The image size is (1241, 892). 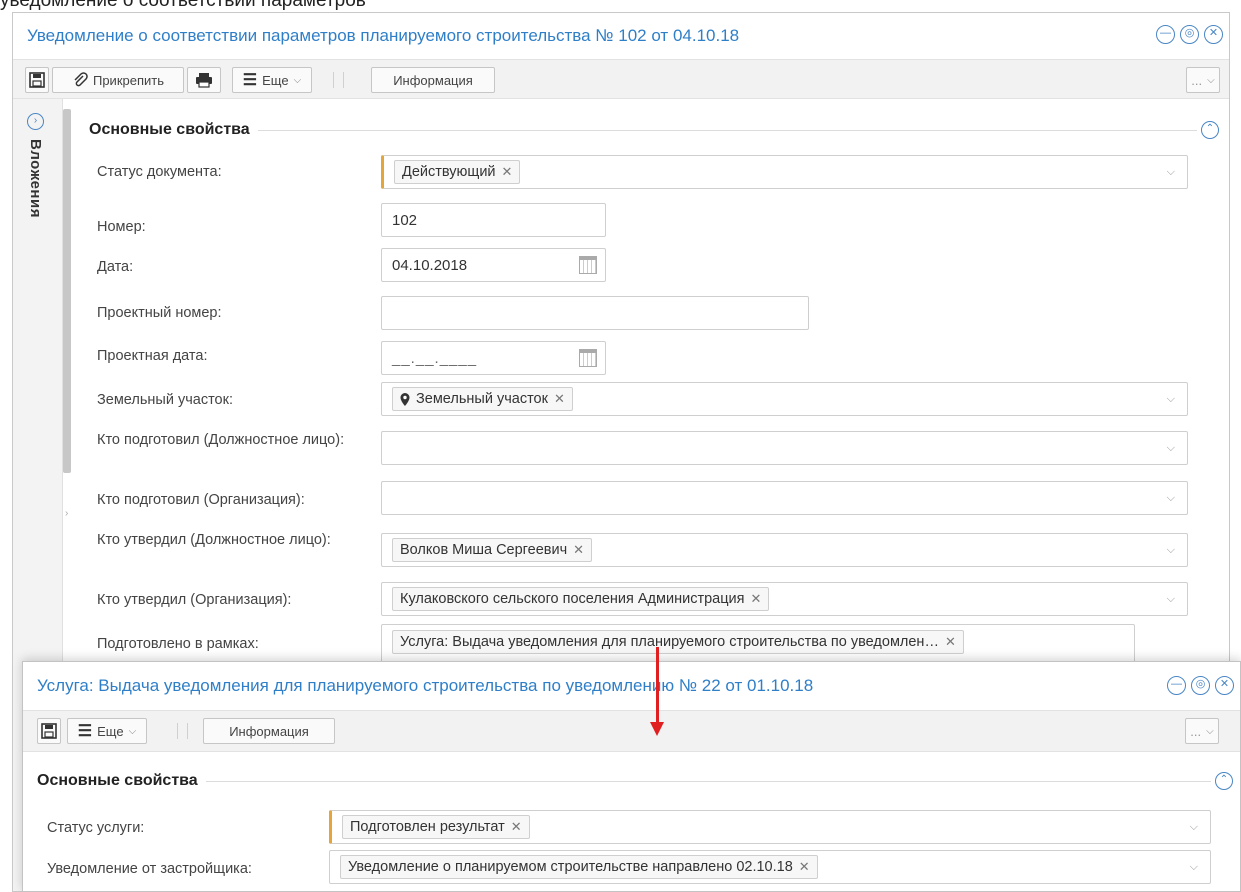 What do you see at coordinates (85, 731) in the screenshot?
I see `menu-icon: ☰` at bounding box center [85, 731].